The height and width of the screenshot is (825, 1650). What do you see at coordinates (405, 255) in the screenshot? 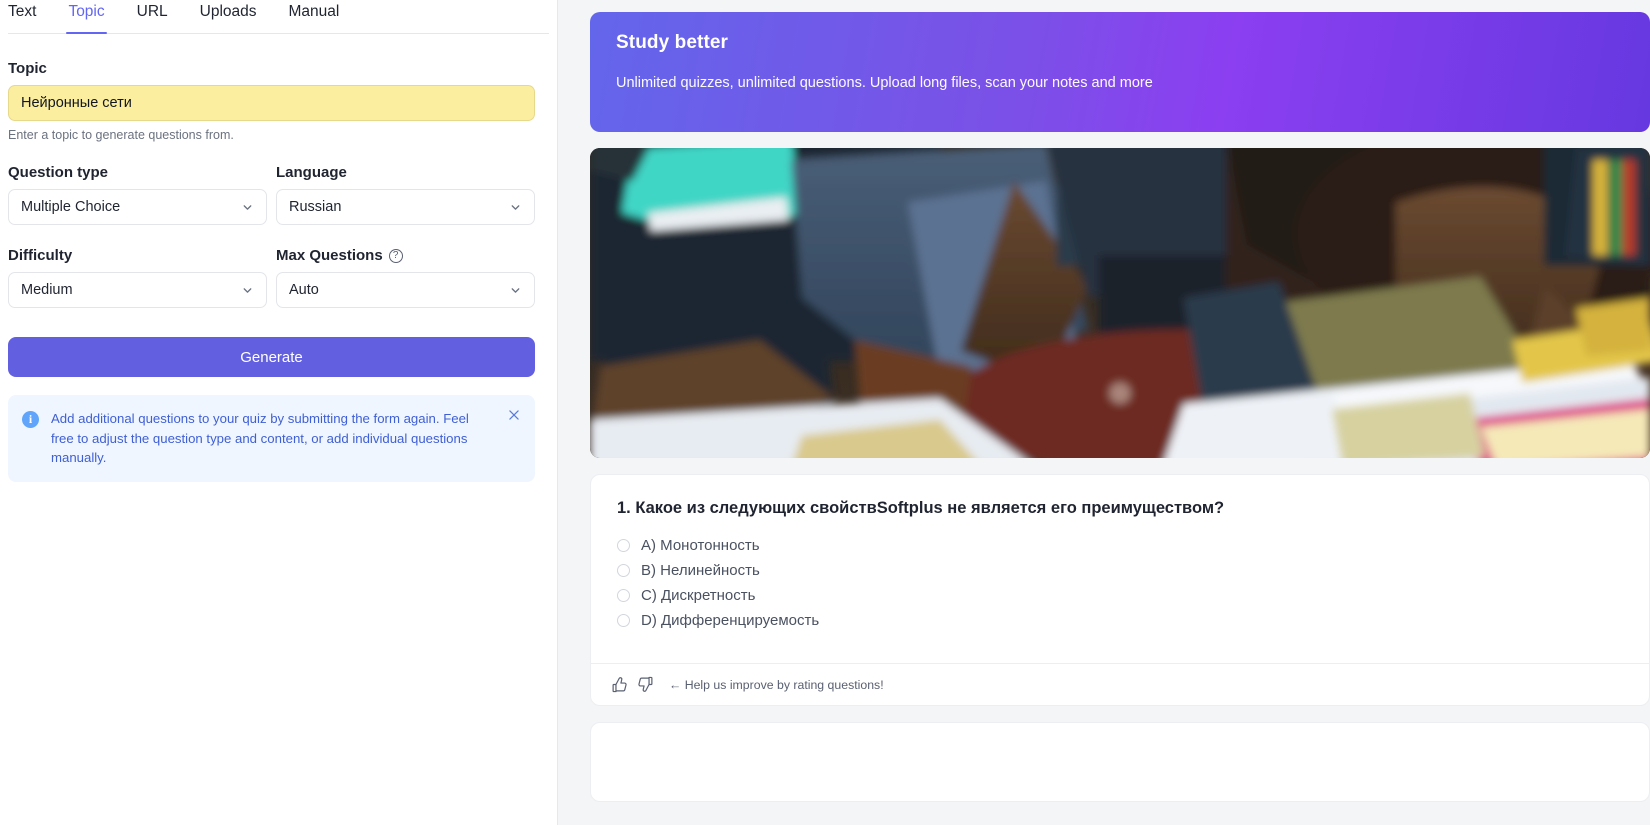
I see `max-questions-label: Max Questions ?` at bounding box center [405, 255].